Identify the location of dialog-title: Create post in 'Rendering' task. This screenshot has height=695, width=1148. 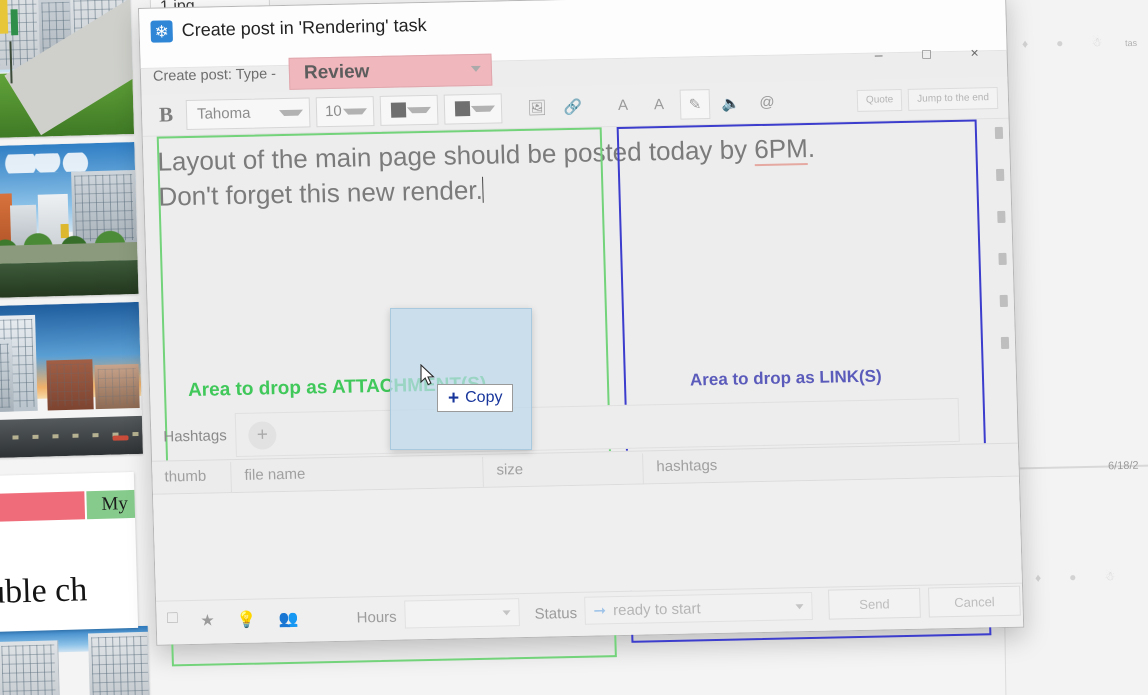
(304, 27).